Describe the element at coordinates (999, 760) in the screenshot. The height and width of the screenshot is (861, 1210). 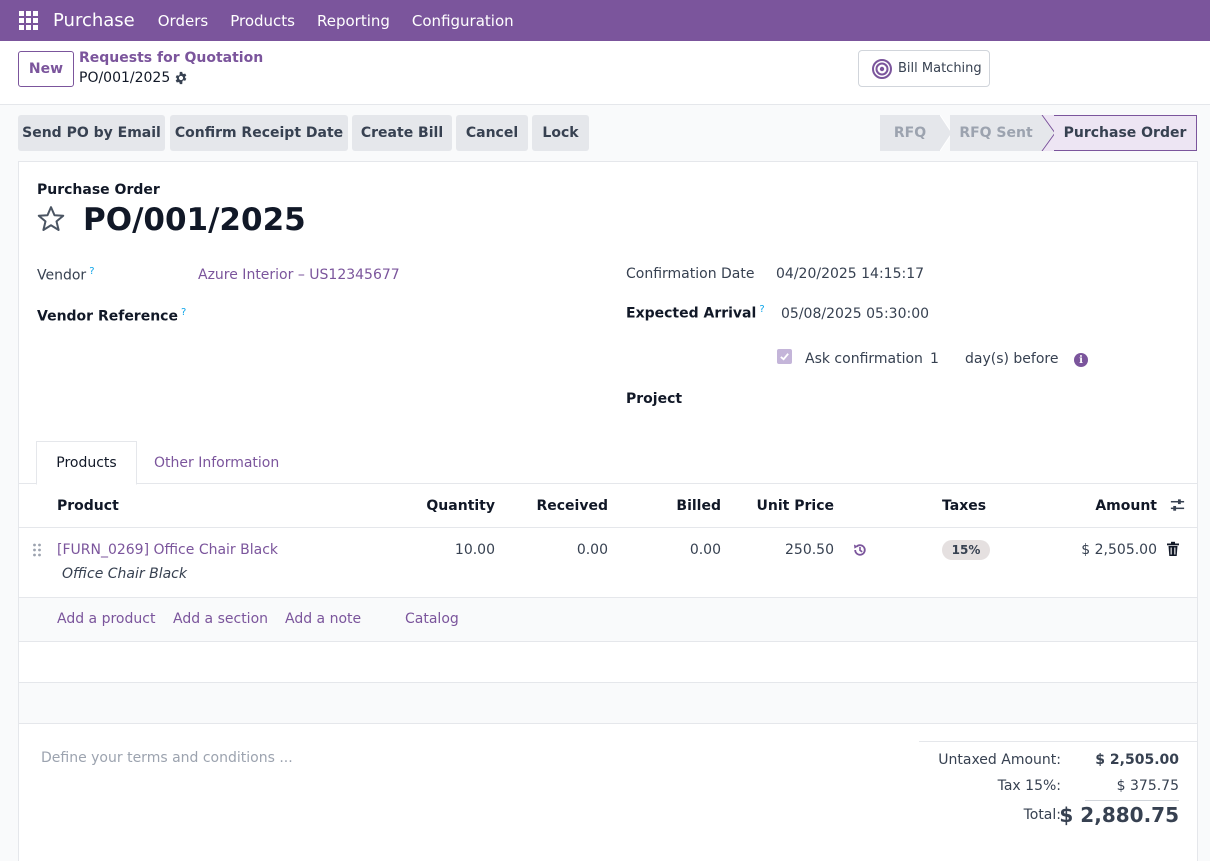
I see `untaxed-amount-label: Untaxed Amount:` at that location.